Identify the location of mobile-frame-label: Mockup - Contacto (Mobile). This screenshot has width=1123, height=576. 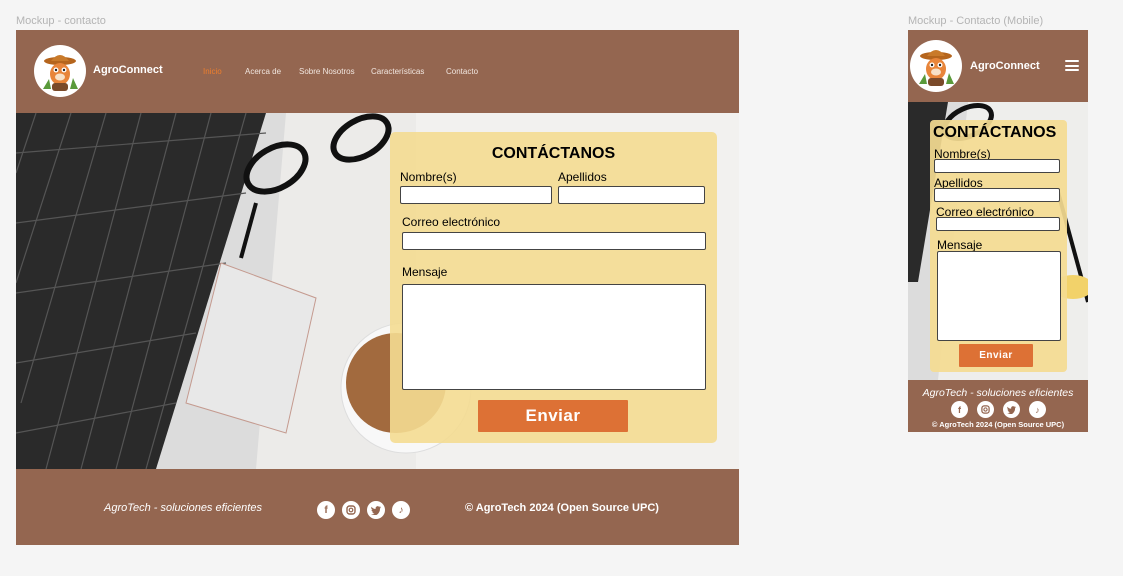
(976, 21).